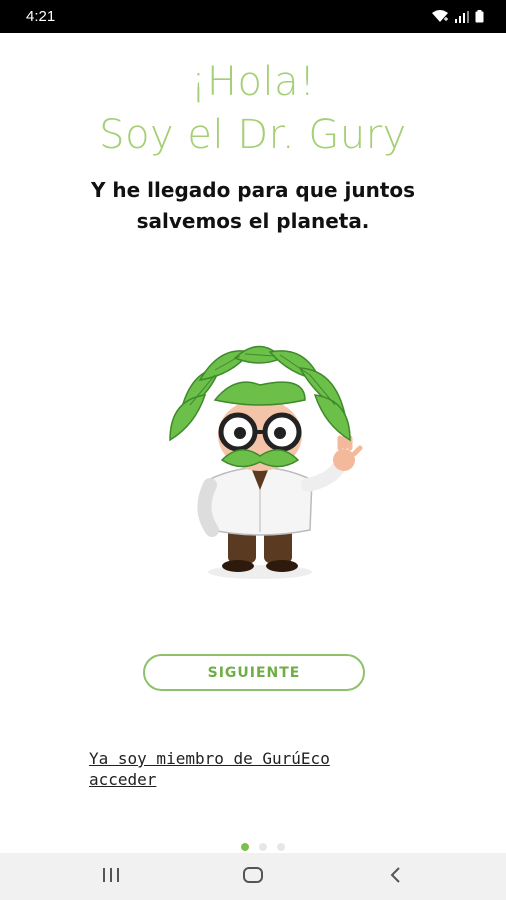 Image resolution: width=506 pixels, height=900 pixels. I want to click on member-login-link: Ya soy miembro de GurúEco acceder, so click(239, 769).